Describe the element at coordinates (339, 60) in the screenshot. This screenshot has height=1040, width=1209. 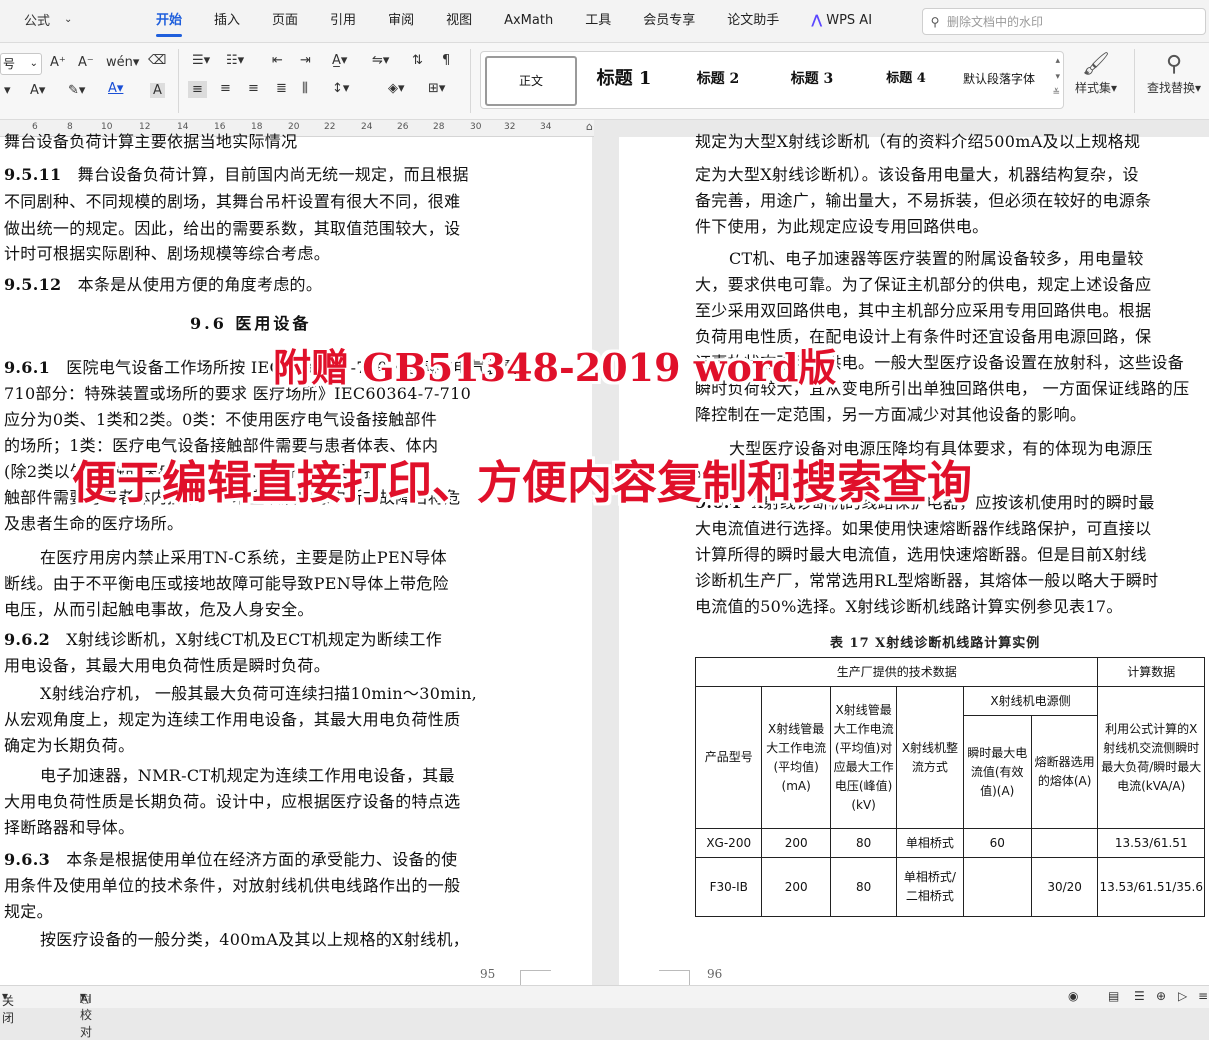
I see `chinese-layout-icon: A̲▾` at that location.